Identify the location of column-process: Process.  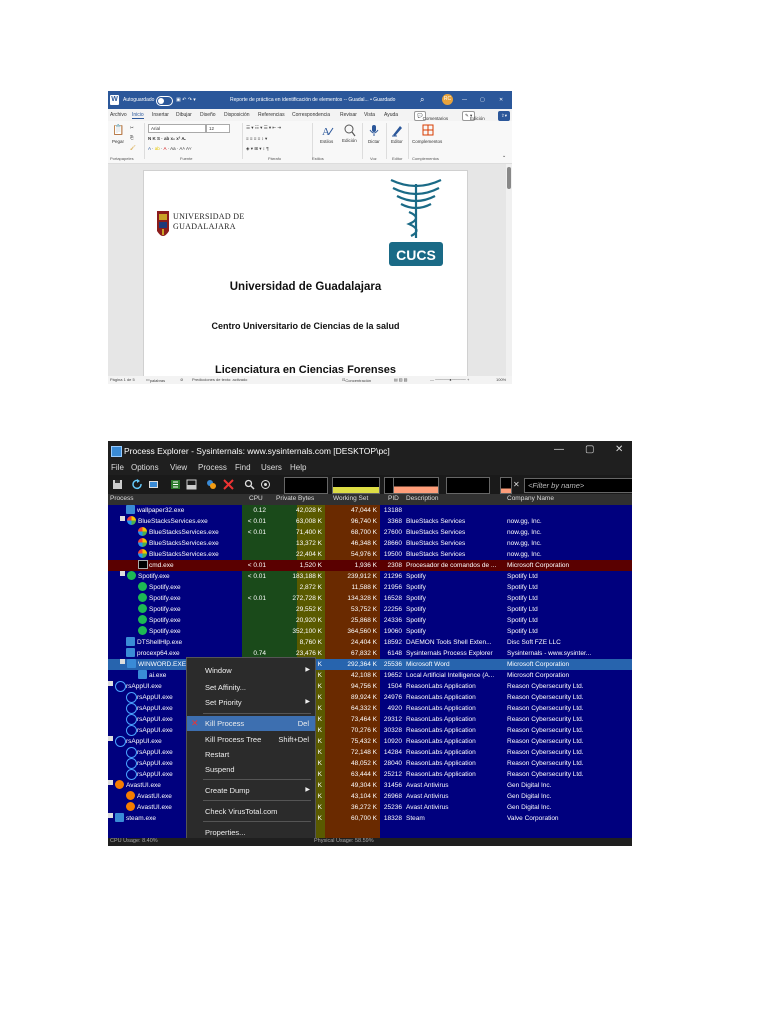
(121, 498).